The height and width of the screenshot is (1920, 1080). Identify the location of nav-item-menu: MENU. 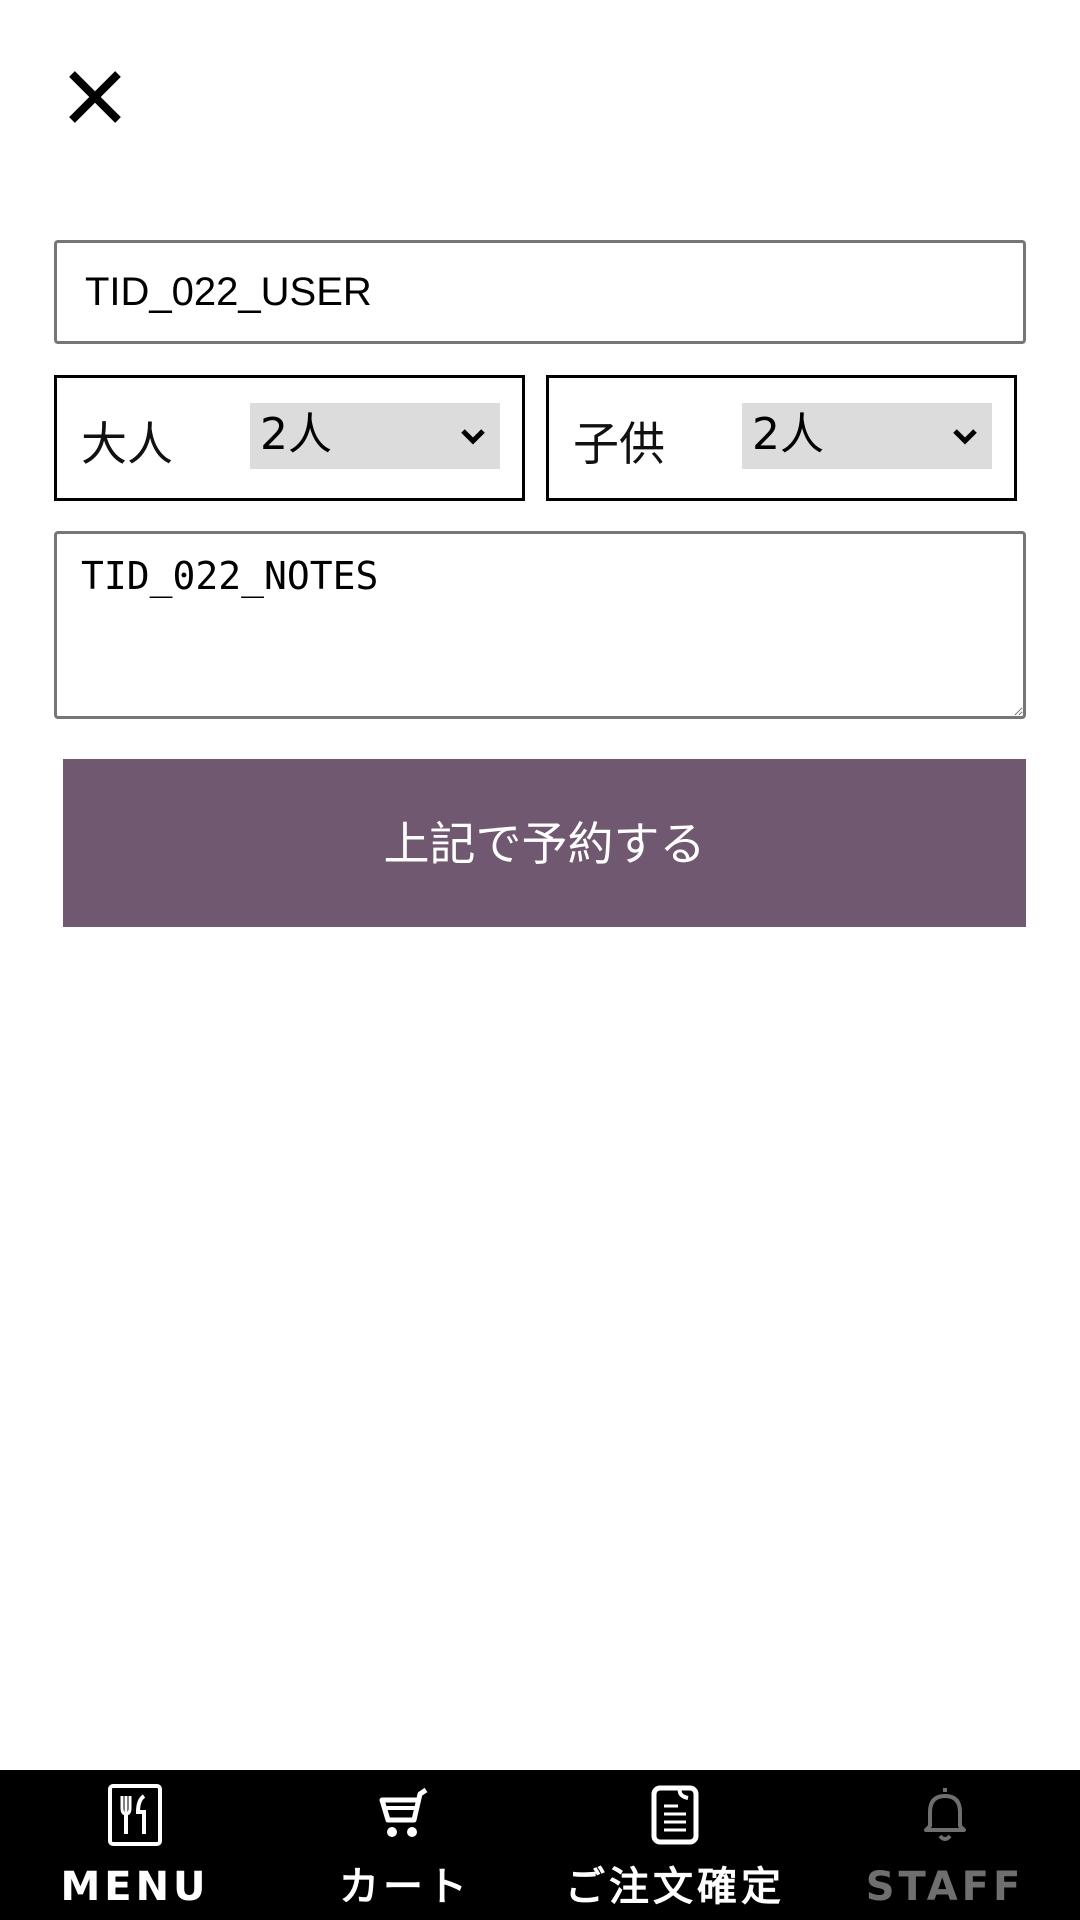
(135, 1845).